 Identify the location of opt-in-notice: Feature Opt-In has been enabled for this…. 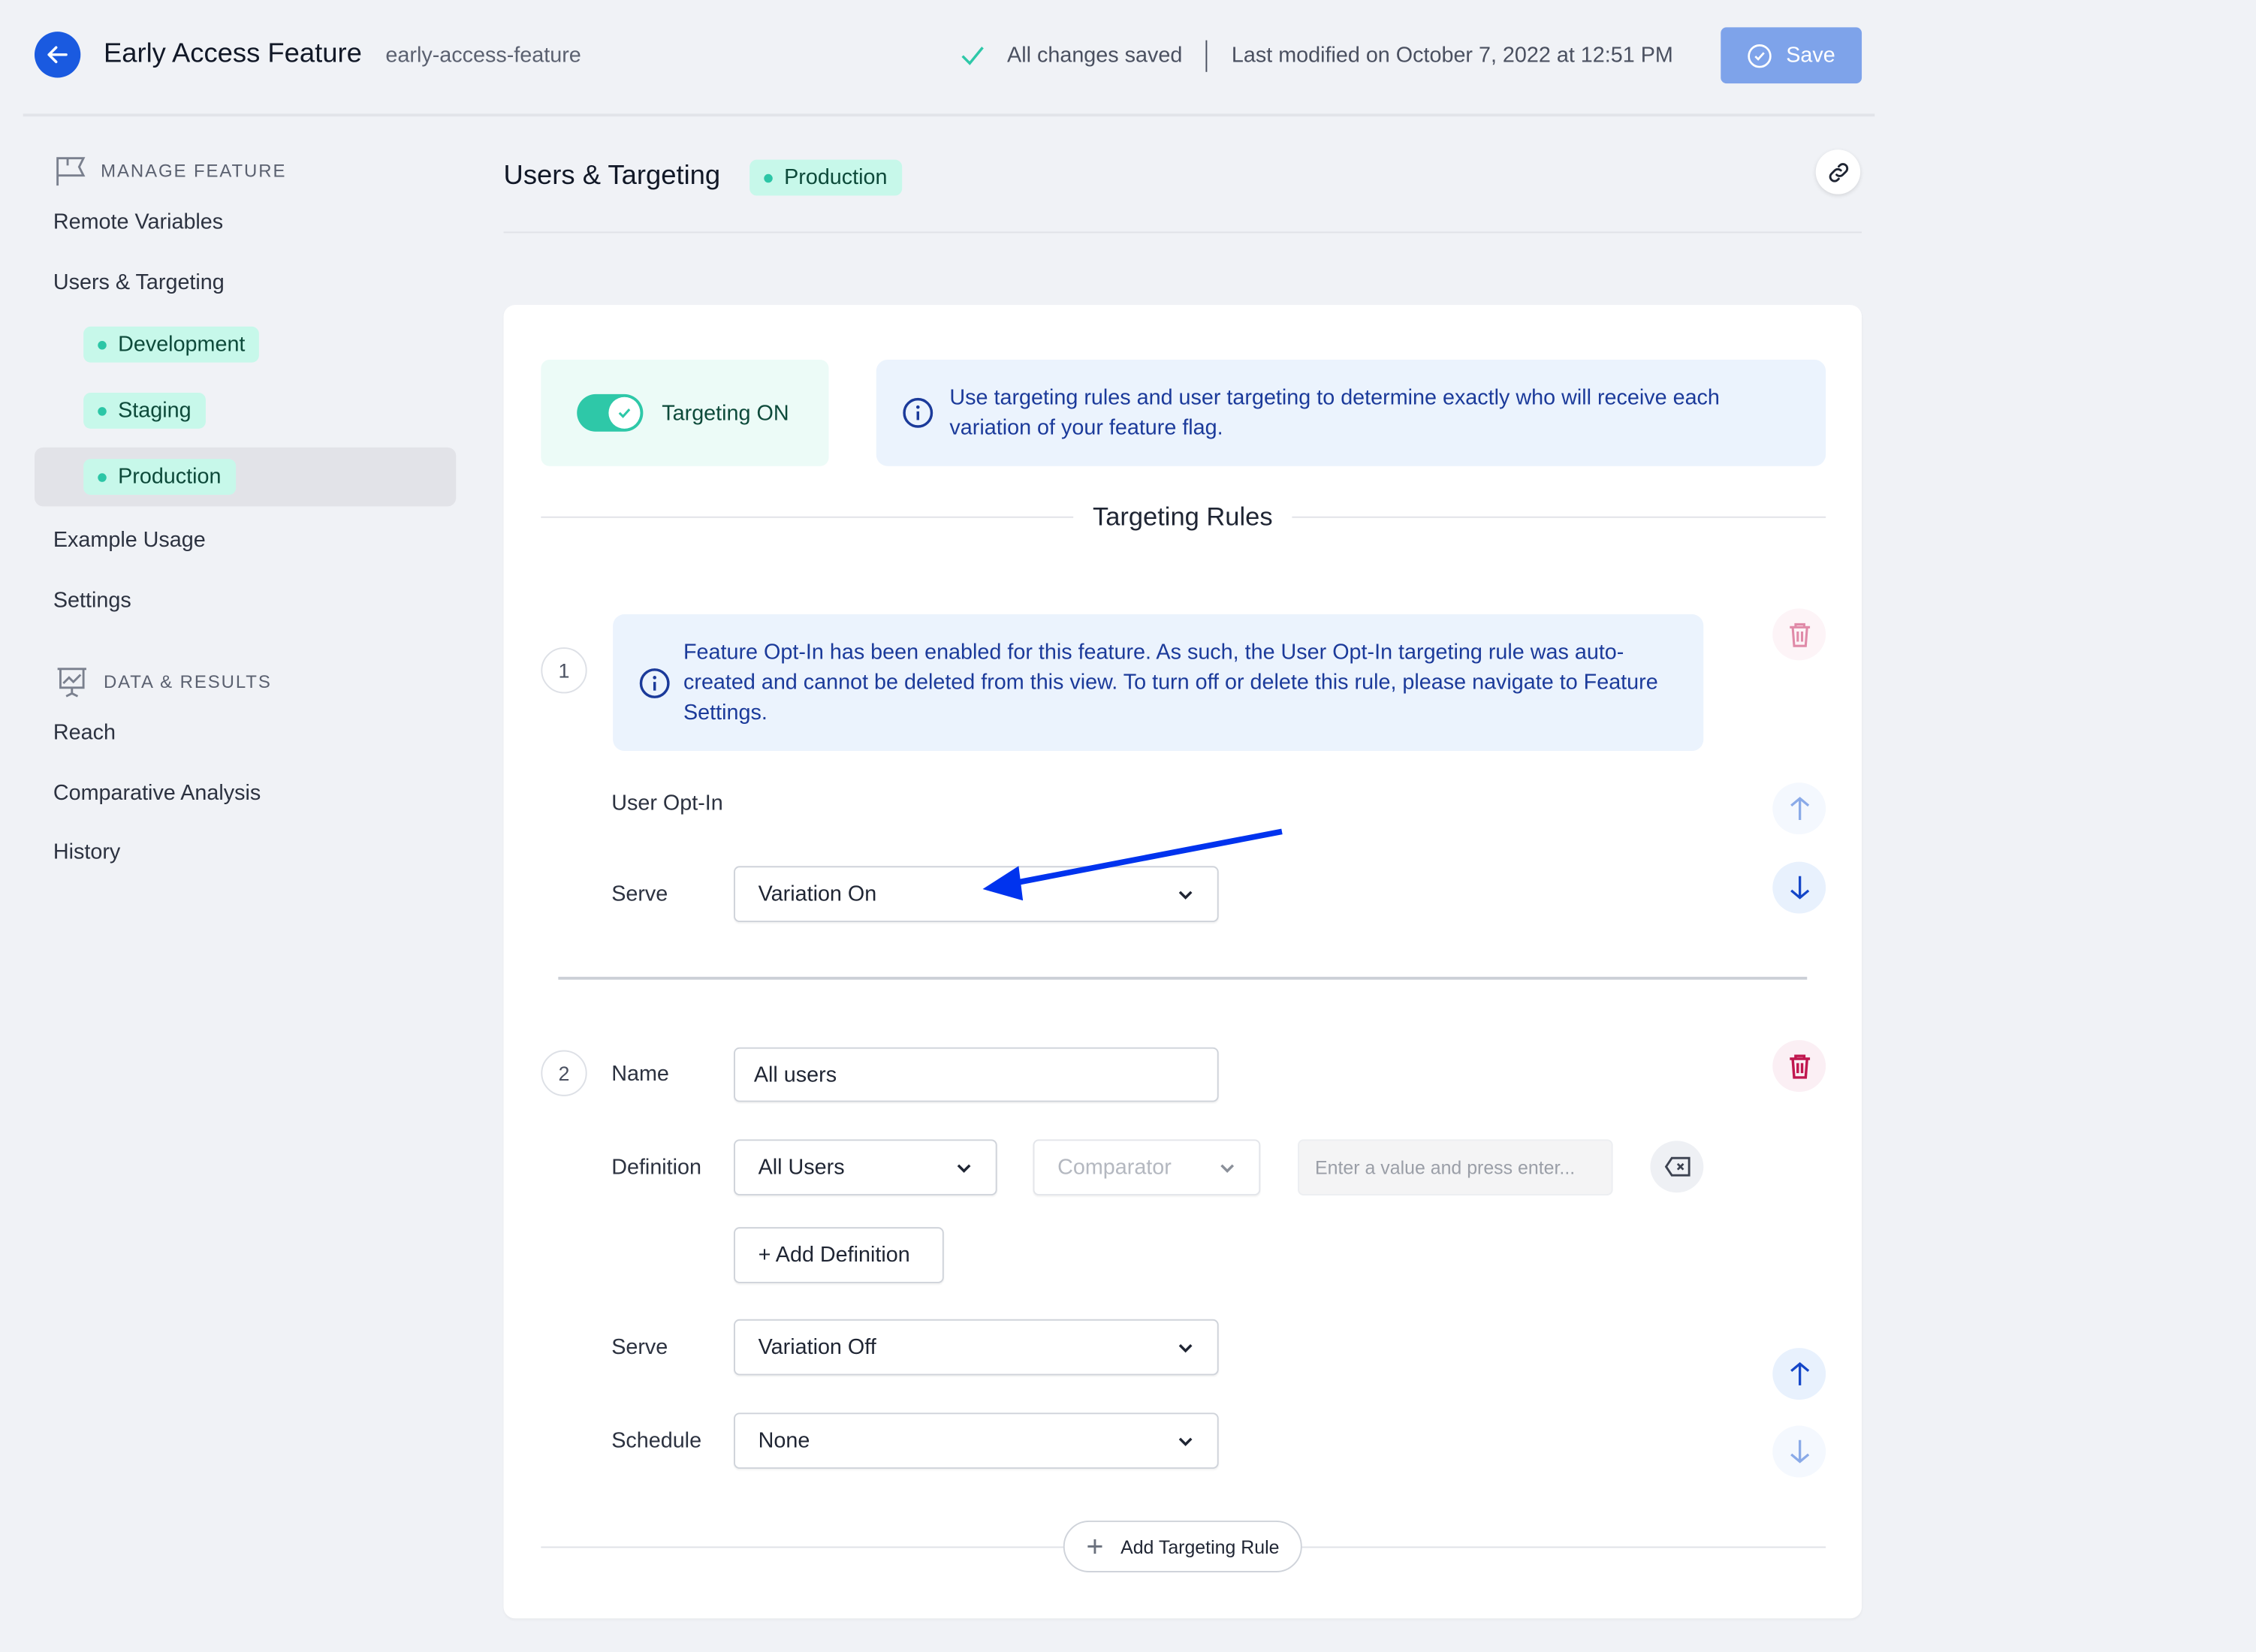
(1158, 683).